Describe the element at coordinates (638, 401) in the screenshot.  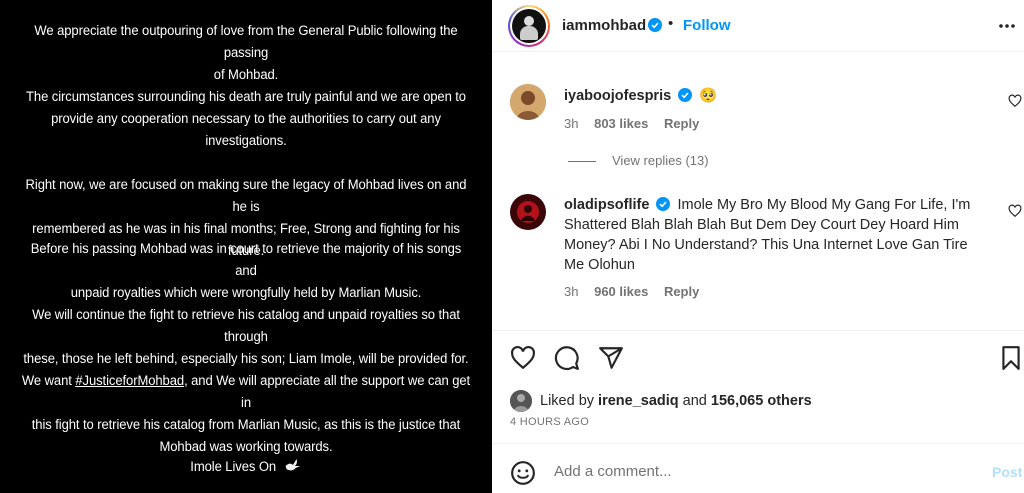
I see `liker-username: irene_sadiq` at that location.